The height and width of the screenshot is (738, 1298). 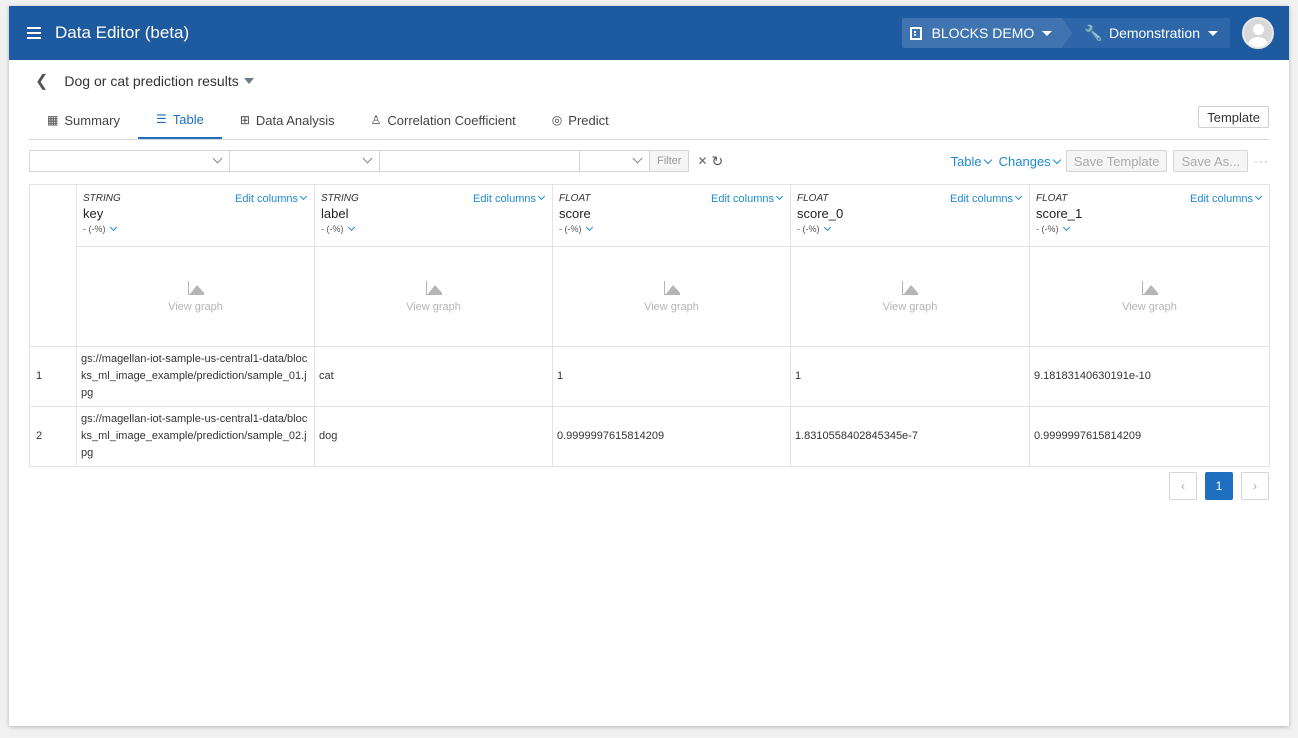 I want to click on template-button: Template, so click(x=1233, y=117).